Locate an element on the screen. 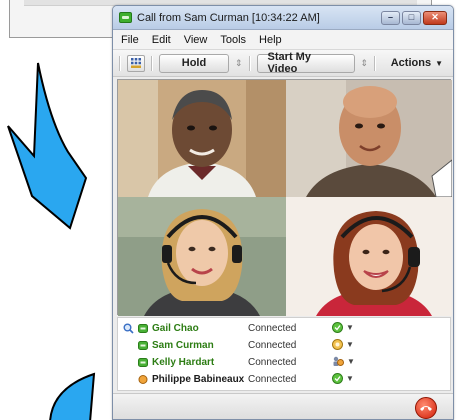 The width and height of the screenshot is (457, 420). start-video-button: Start My Video is located at coordinates (305, 63).